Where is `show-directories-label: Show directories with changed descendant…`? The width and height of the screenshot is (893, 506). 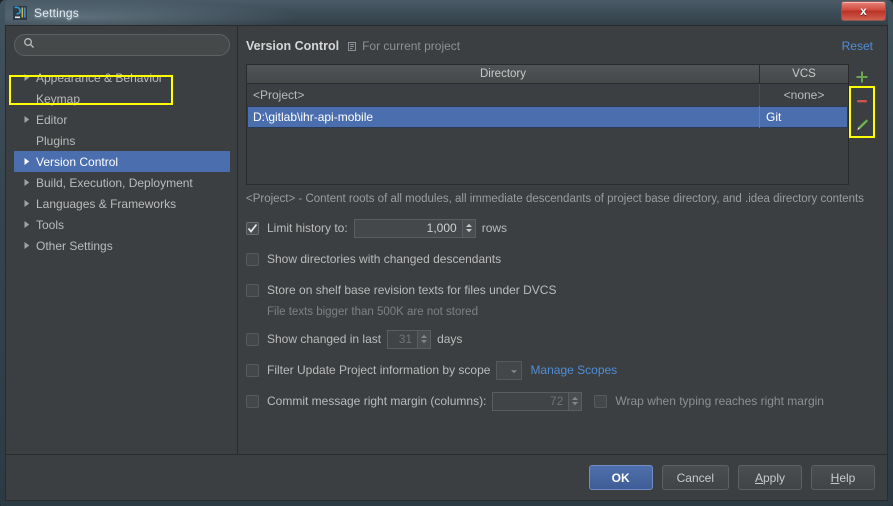
show-directories-label: Show directories with changed descendant… is located at coordinates (384, 259).